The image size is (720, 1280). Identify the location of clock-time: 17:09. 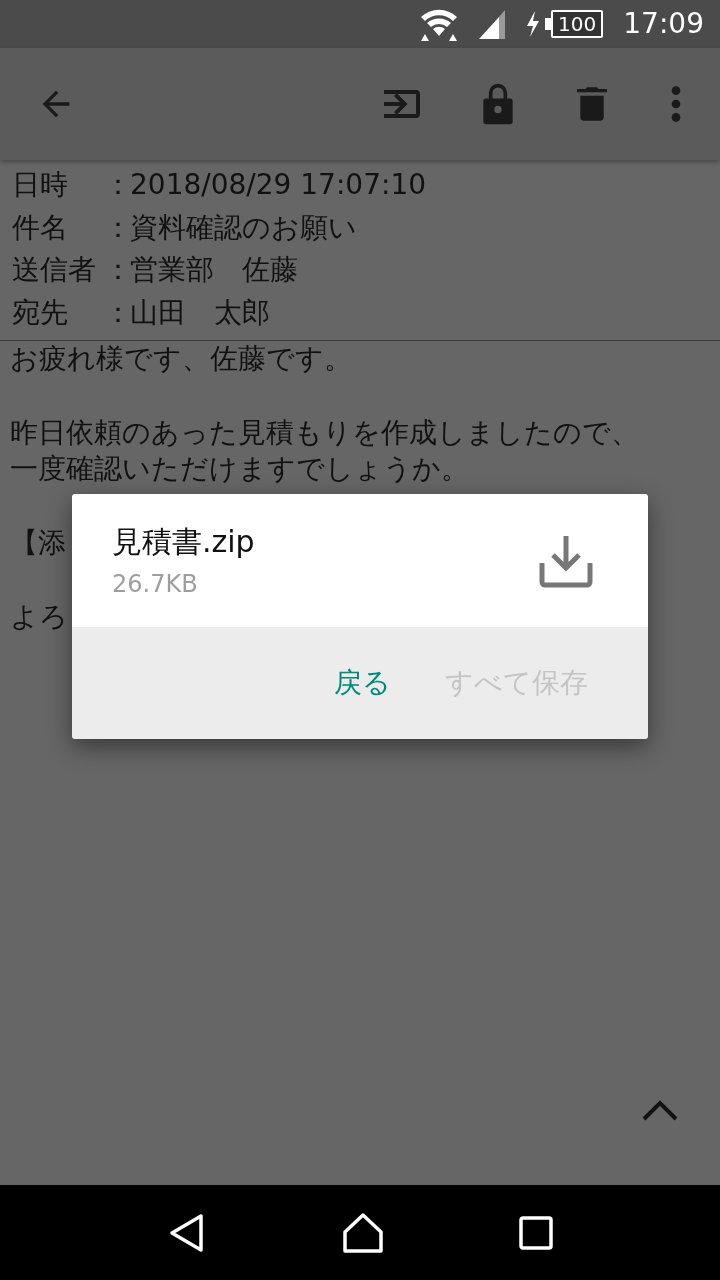
(663, 24).